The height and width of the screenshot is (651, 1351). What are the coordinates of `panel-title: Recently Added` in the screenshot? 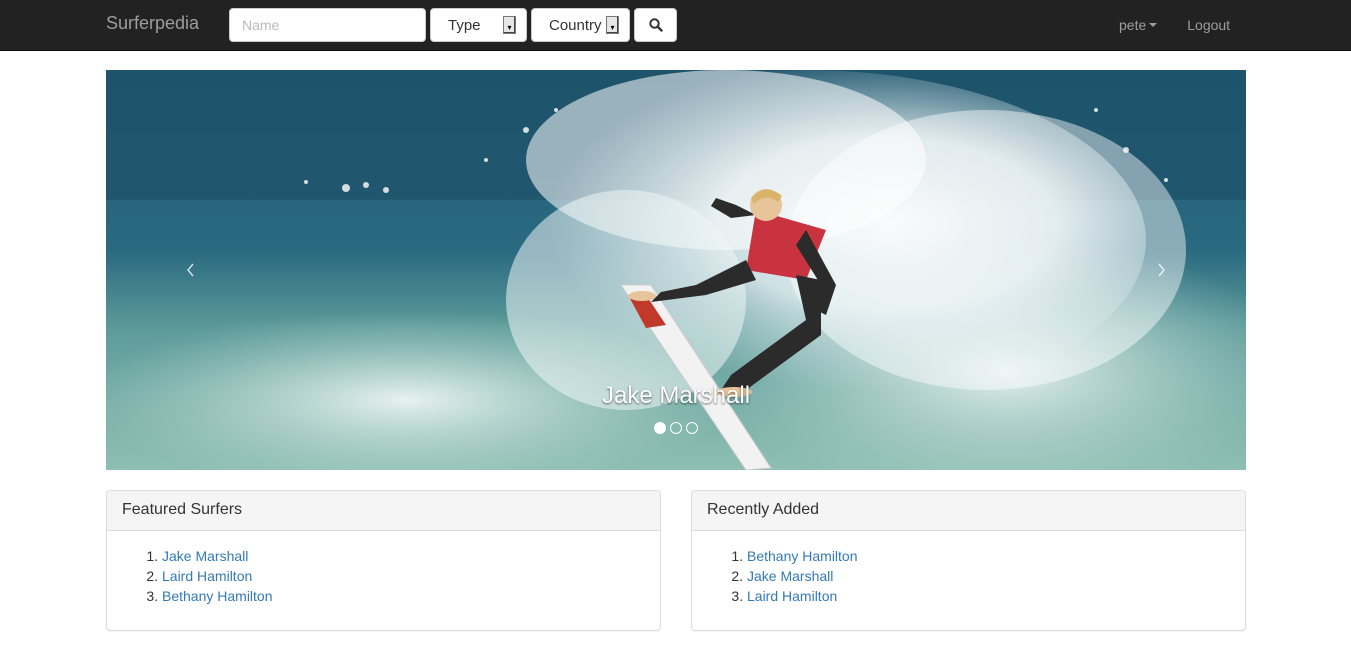 It's located at (968, 511).